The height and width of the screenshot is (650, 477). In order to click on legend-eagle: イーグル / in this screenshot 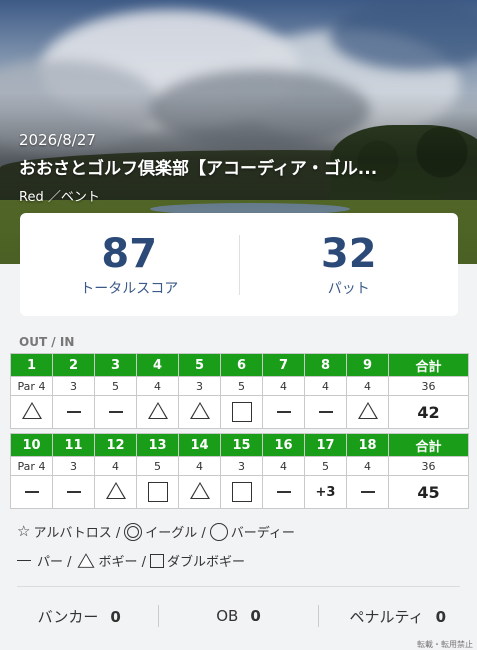, I will do `click(175, 533)`.